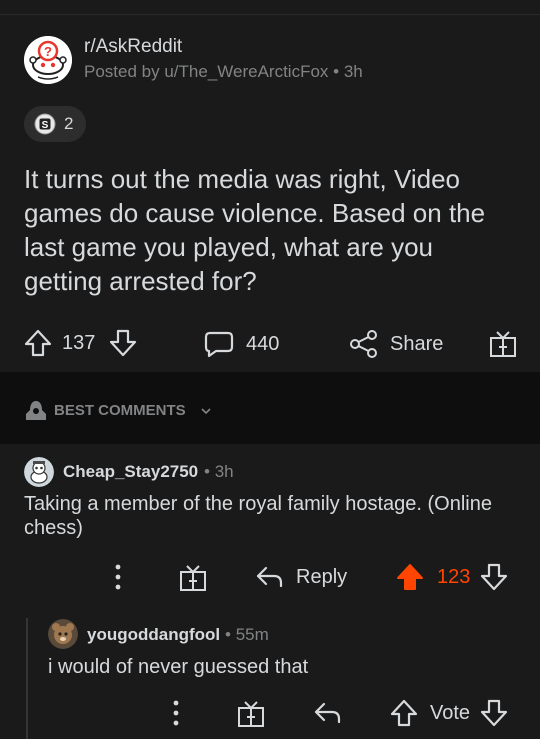 This screenshot has width=540, height=739. I want to click on comment-time: 3h, so click(224, 471).